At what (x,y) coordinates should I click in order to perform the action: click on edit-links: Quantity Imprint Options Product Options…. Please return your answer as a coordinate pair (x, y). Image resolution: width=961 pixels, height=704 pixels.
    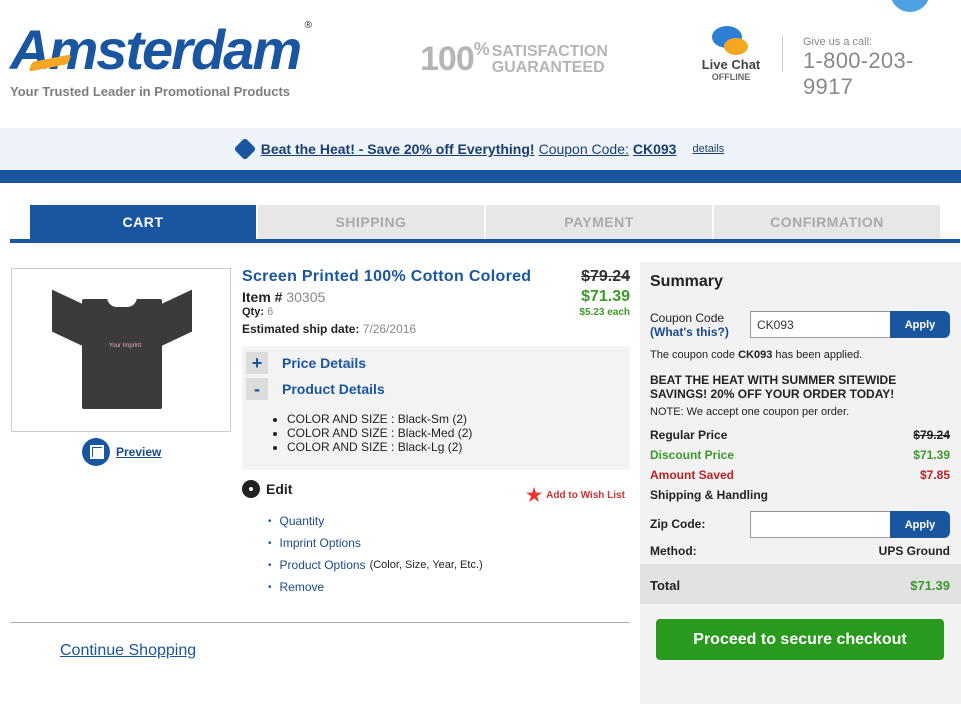
    Looking at the image, I should click on (375, 554).